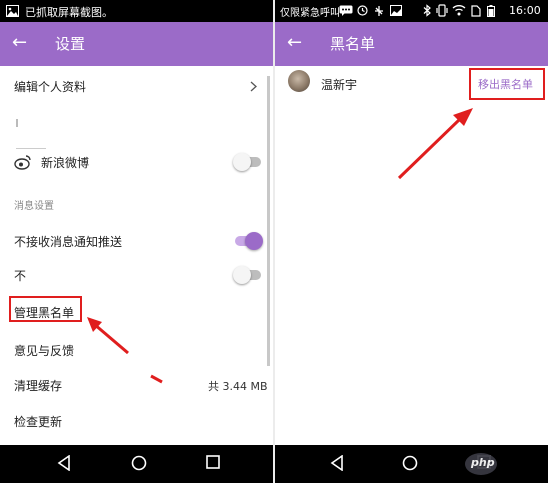  Describe the element at coordinates (156, 379) in the screenshot. I see `annotation-mark-icon` at that location.